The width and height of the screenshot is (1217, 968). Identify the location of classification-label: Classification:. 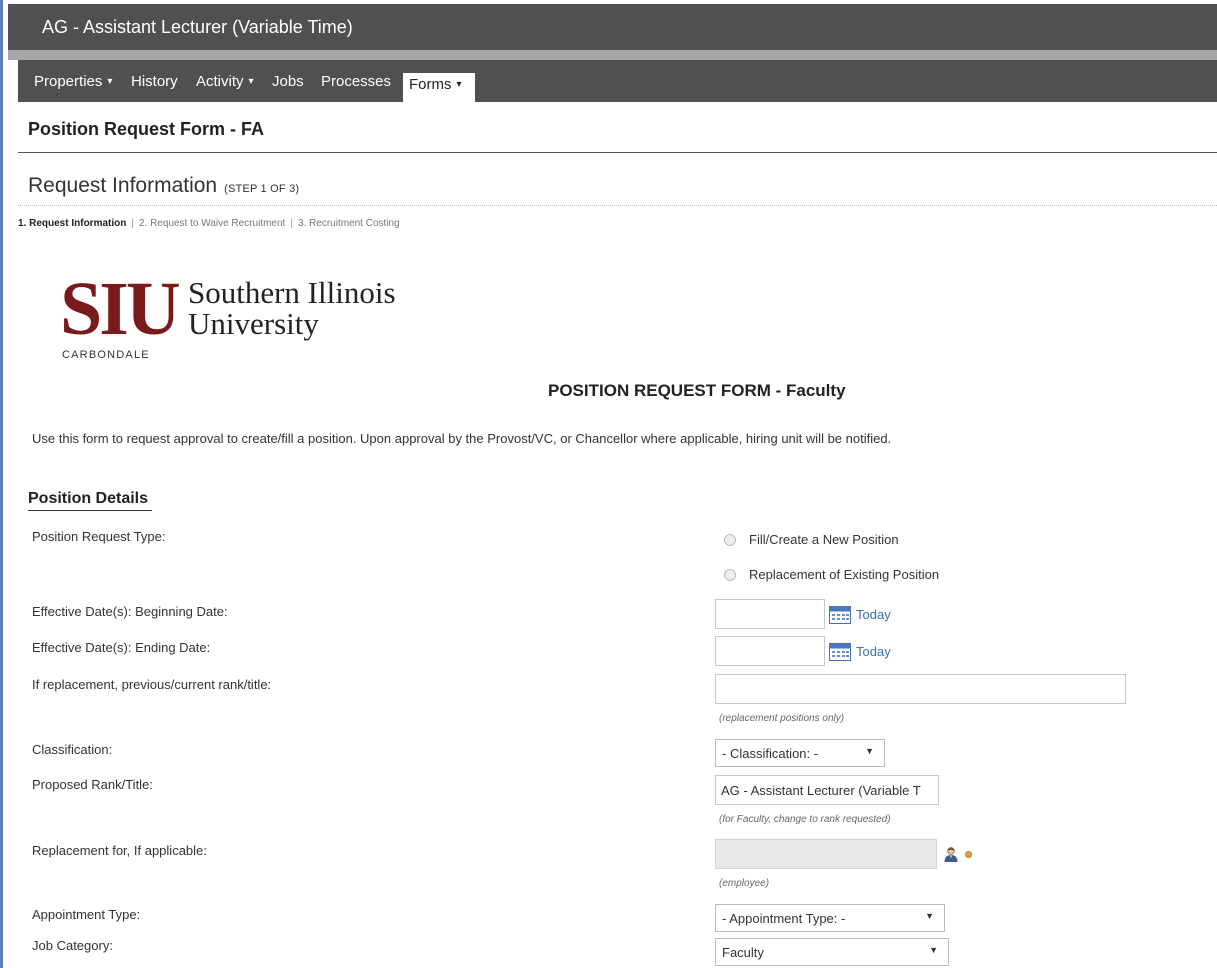
(72, 749).